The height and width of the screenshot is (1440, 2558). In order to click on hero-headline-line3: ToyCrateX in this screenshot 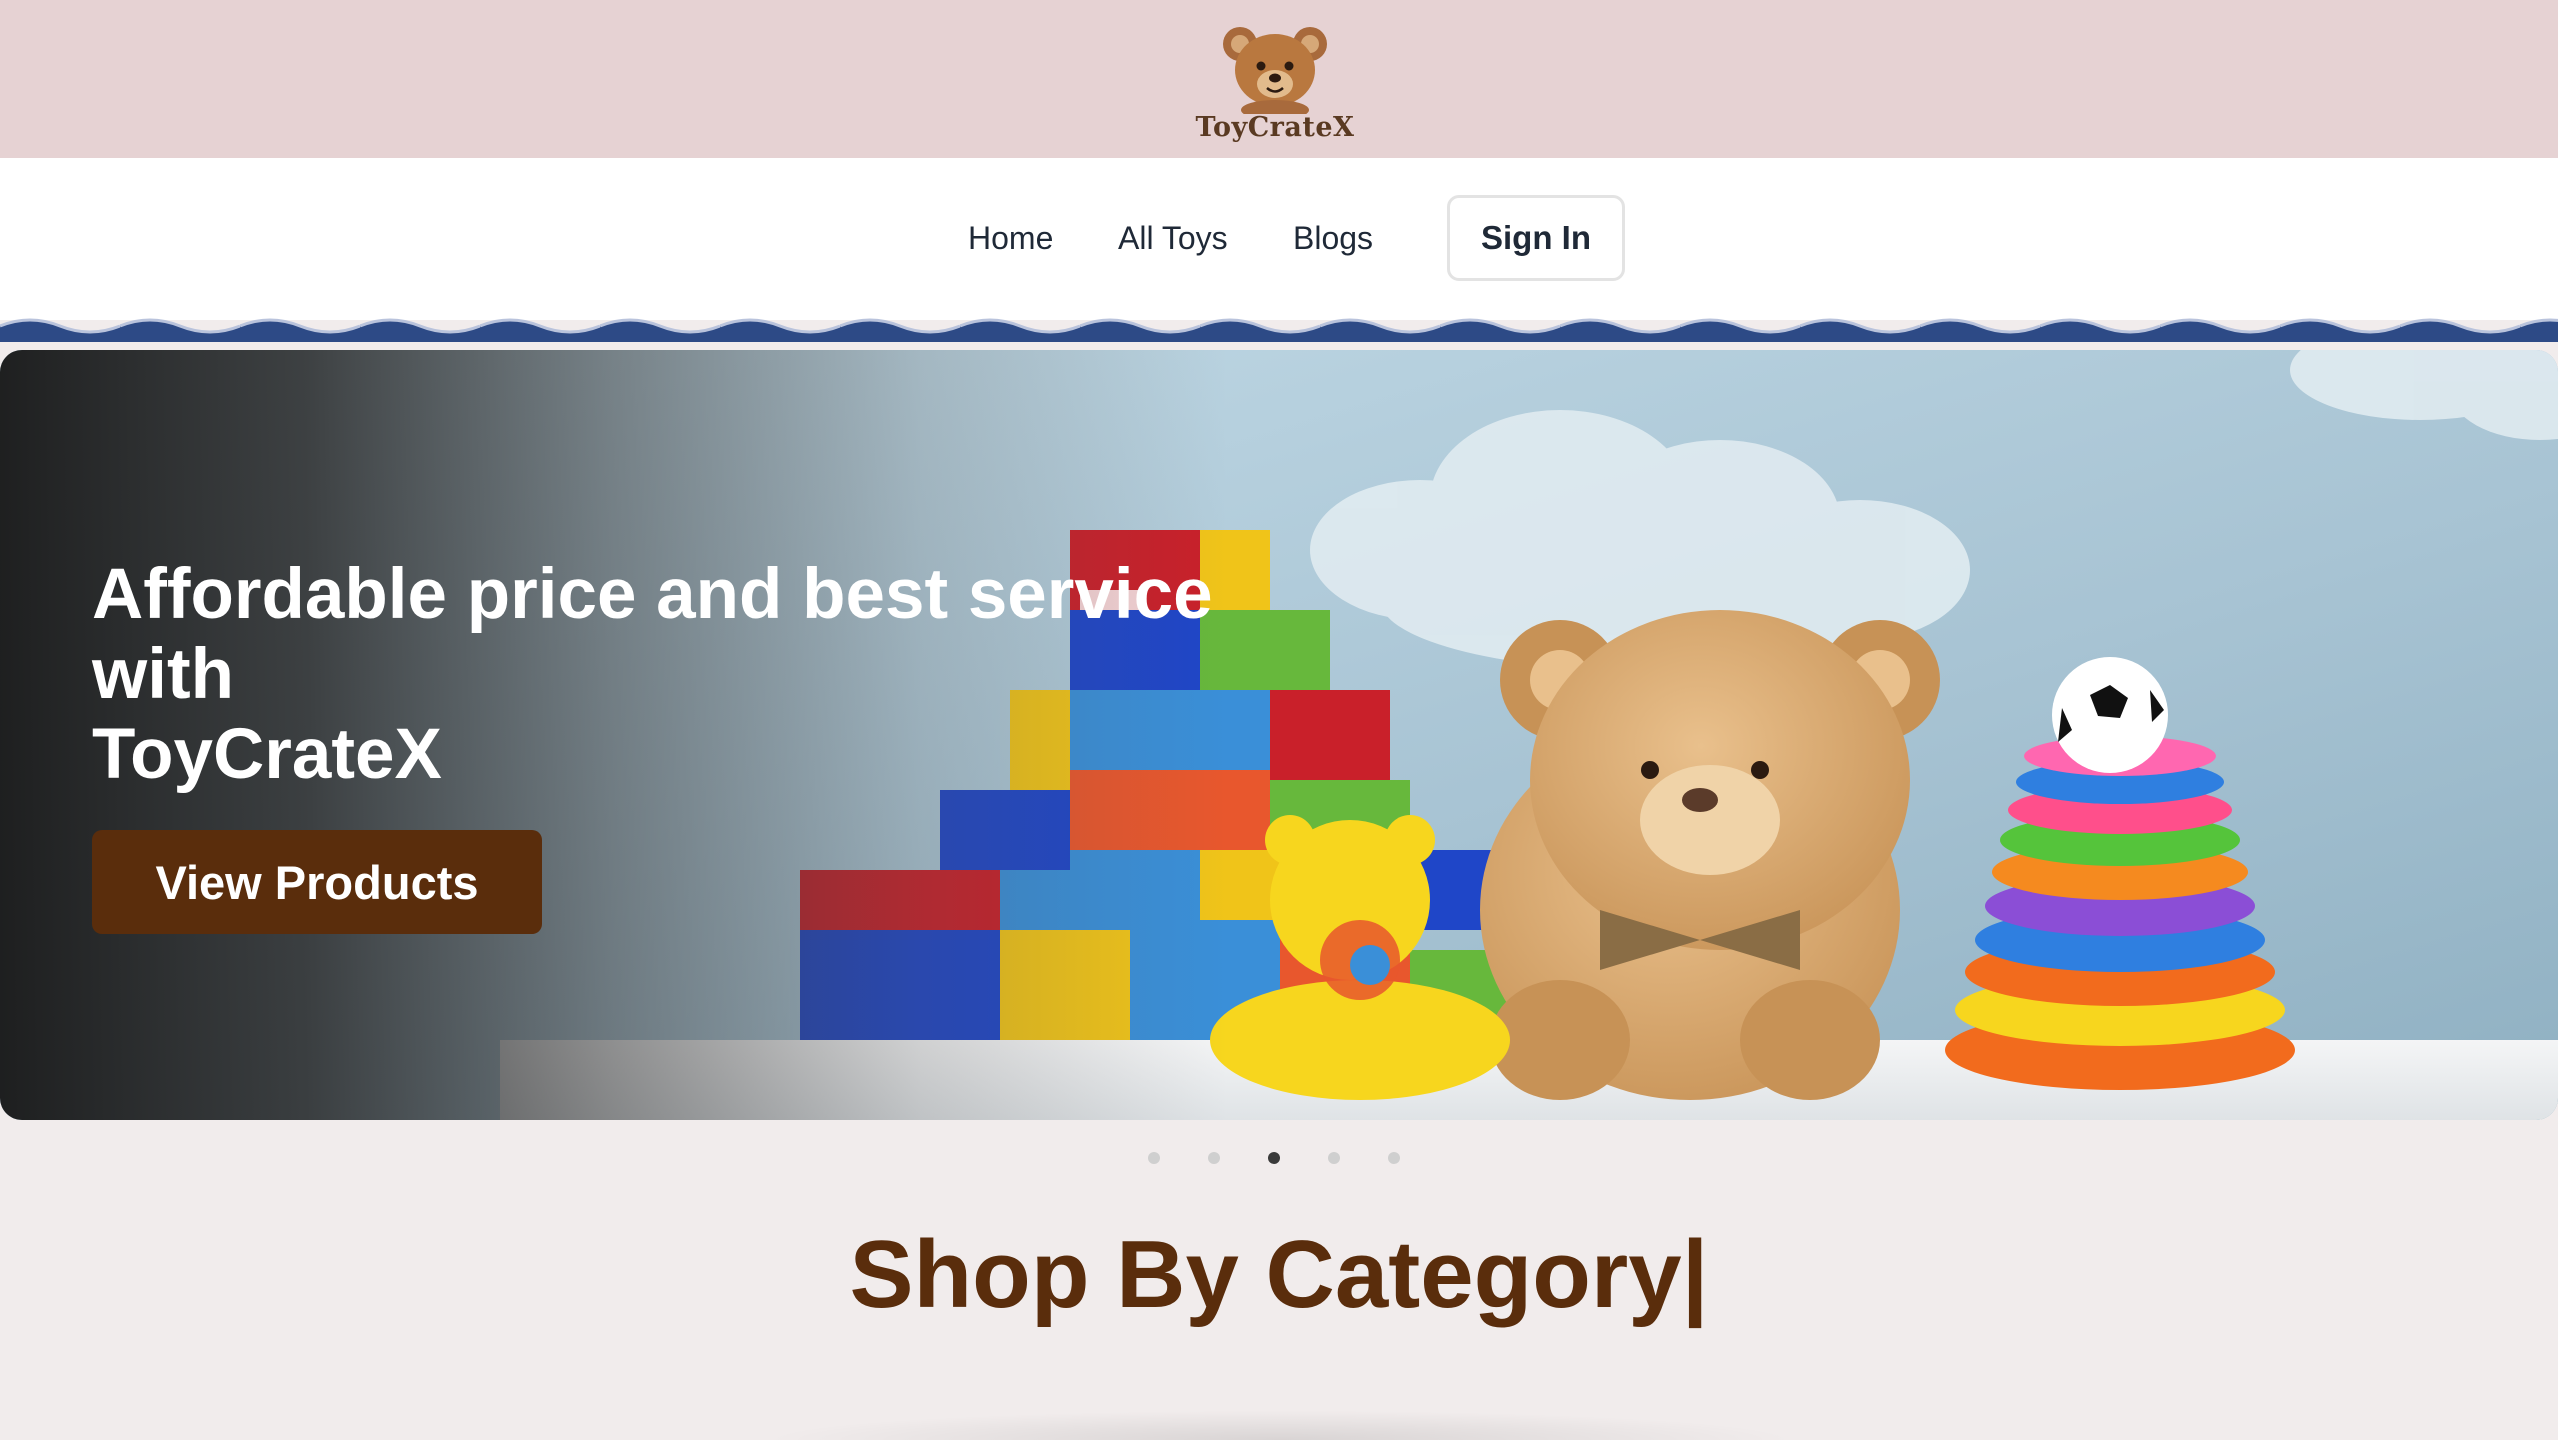, I will do `click(267, 754)`.